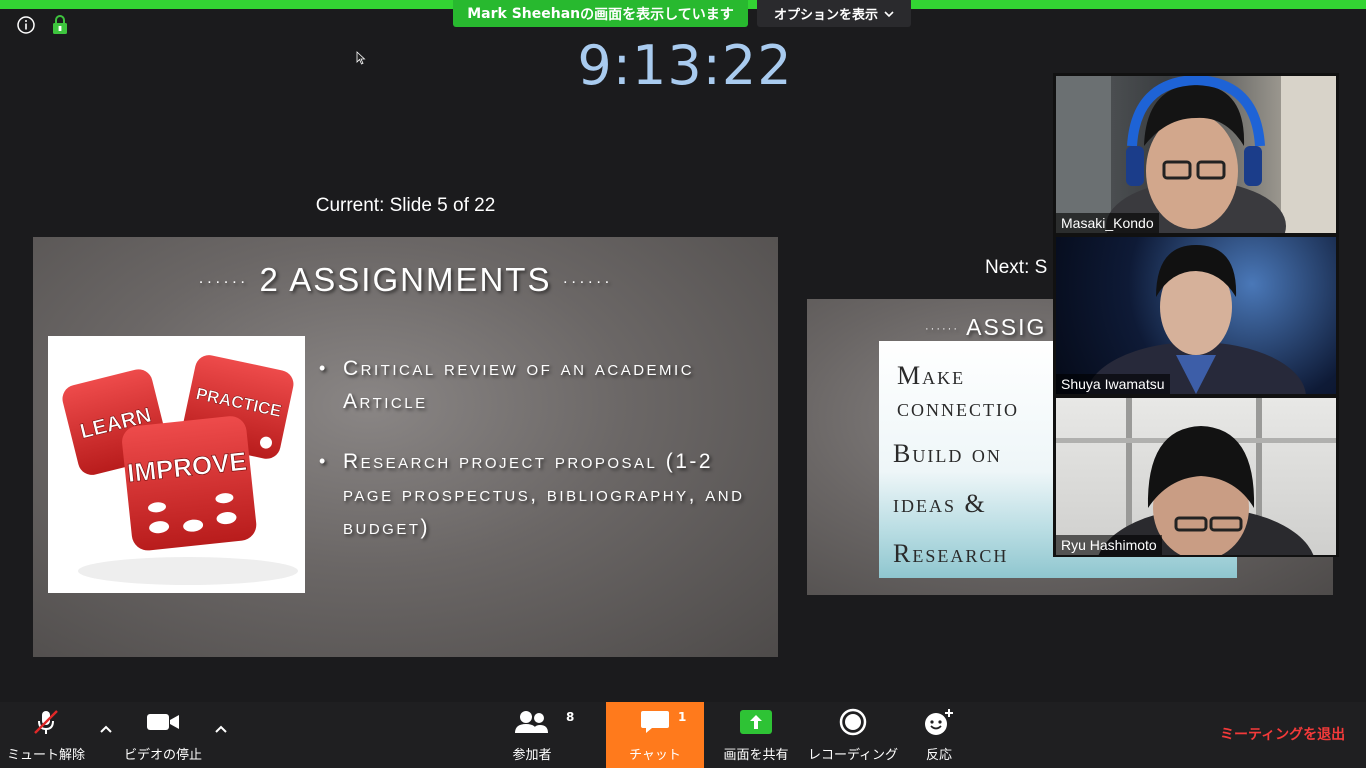 The height and width of the screenshot is (768, 1366). What do you see at coordinates (889, 13) in the screenshot?
I see `chevron-down-icon` at bounding box center [889, 13].